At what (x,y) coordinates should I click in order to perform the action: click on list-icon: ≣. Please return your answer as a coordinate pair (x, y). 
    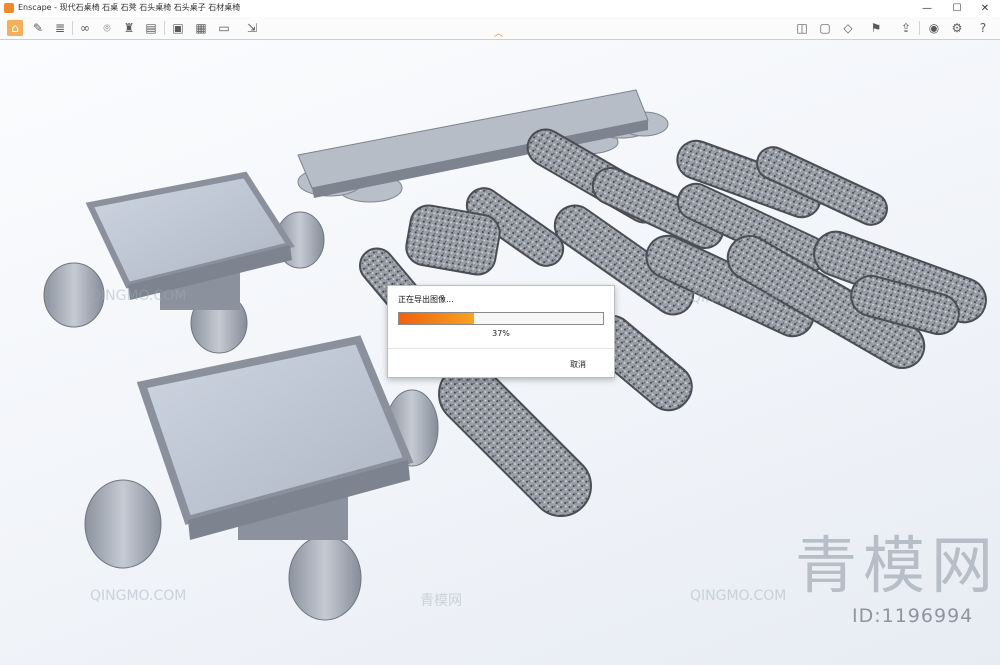
    Looking at the image, I should click on (60, 28).